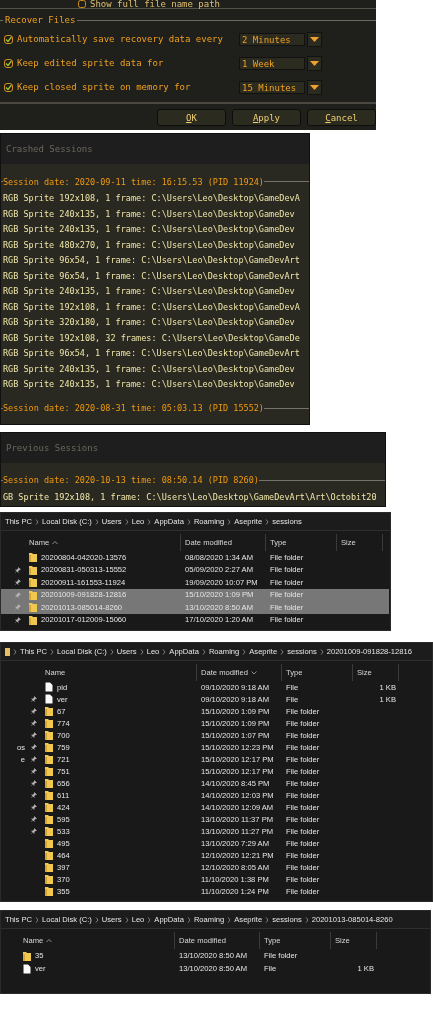 The height and width of the screenshot is (1024, 433). Describe the element at coordinates (120, 39) in the screenshot. I see `option-label: Automatically save recovery data every` at that location.